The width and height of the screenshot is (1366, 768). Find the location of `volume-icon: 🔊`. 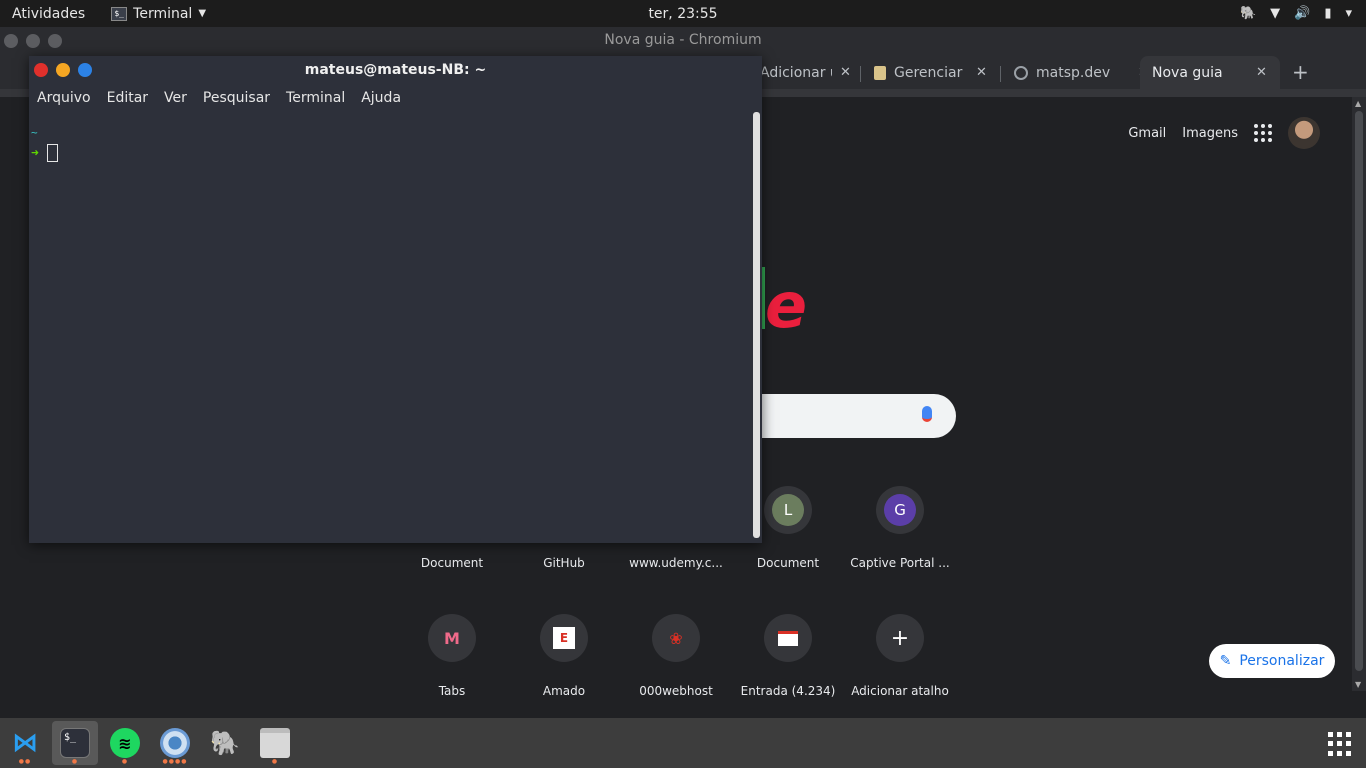

volume-icon: 🔊 is located at coordinates (1302, 13).